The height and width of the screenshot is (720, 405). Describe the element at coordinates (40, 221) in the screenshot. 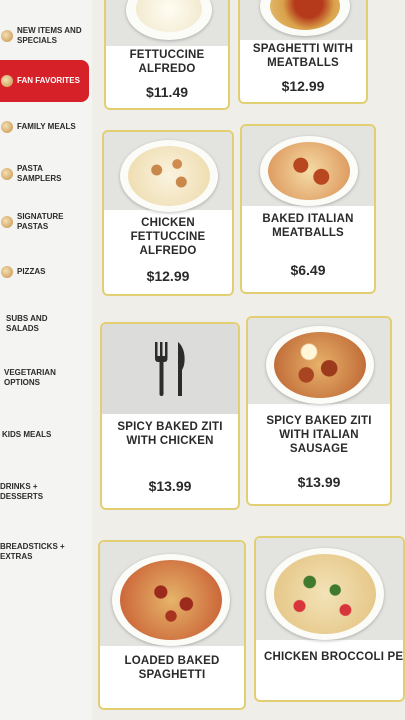

I see `sidebar-item-label: SIGNATURE PASTAS` at that location.